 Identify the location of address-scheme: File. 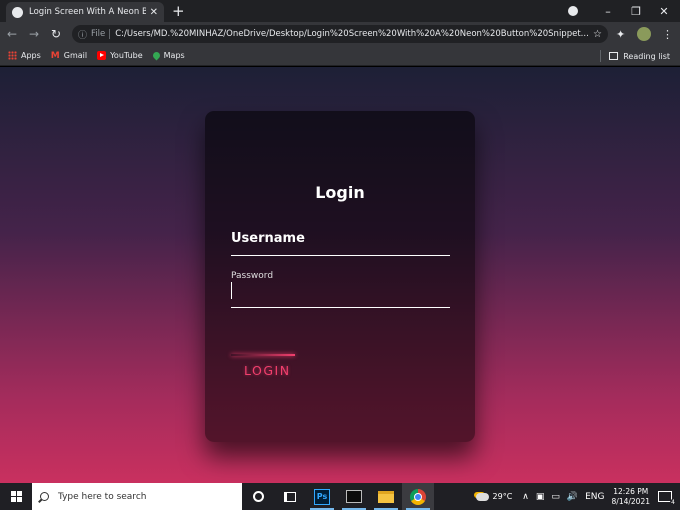
(98, 34).